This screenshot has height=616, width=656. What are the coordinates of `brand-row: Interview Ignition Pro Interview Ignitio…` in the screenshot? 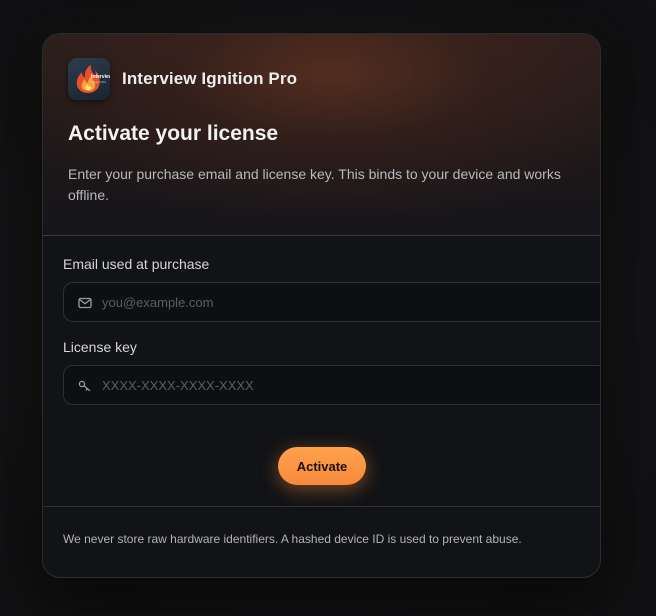 It's located at (182, 79).